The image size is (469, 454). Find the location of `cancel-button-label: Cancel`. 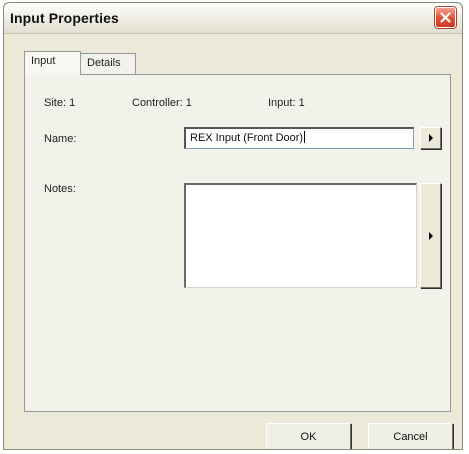

cancel-button-label: Cancel is located at coordinates (410, 436).